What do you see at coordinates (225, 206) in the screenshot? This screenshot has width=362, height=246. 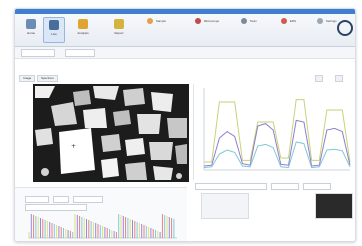 I see `thumbnail-left` at bounding box center [225, 206].